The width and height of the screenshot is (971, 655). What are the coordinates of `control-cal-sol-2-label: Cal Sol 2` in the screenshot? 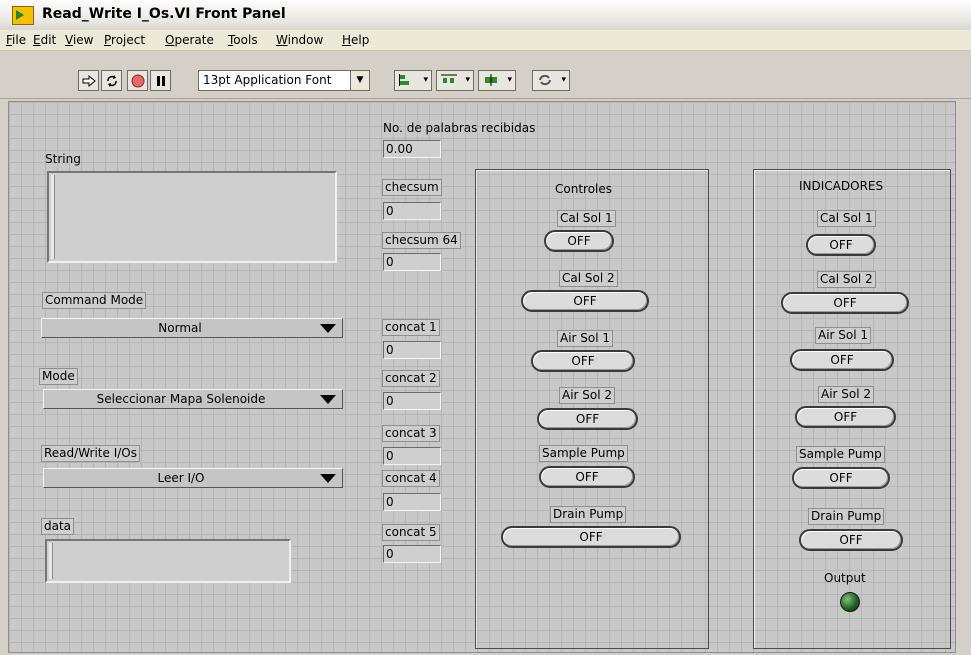 It's located at (588, 278).